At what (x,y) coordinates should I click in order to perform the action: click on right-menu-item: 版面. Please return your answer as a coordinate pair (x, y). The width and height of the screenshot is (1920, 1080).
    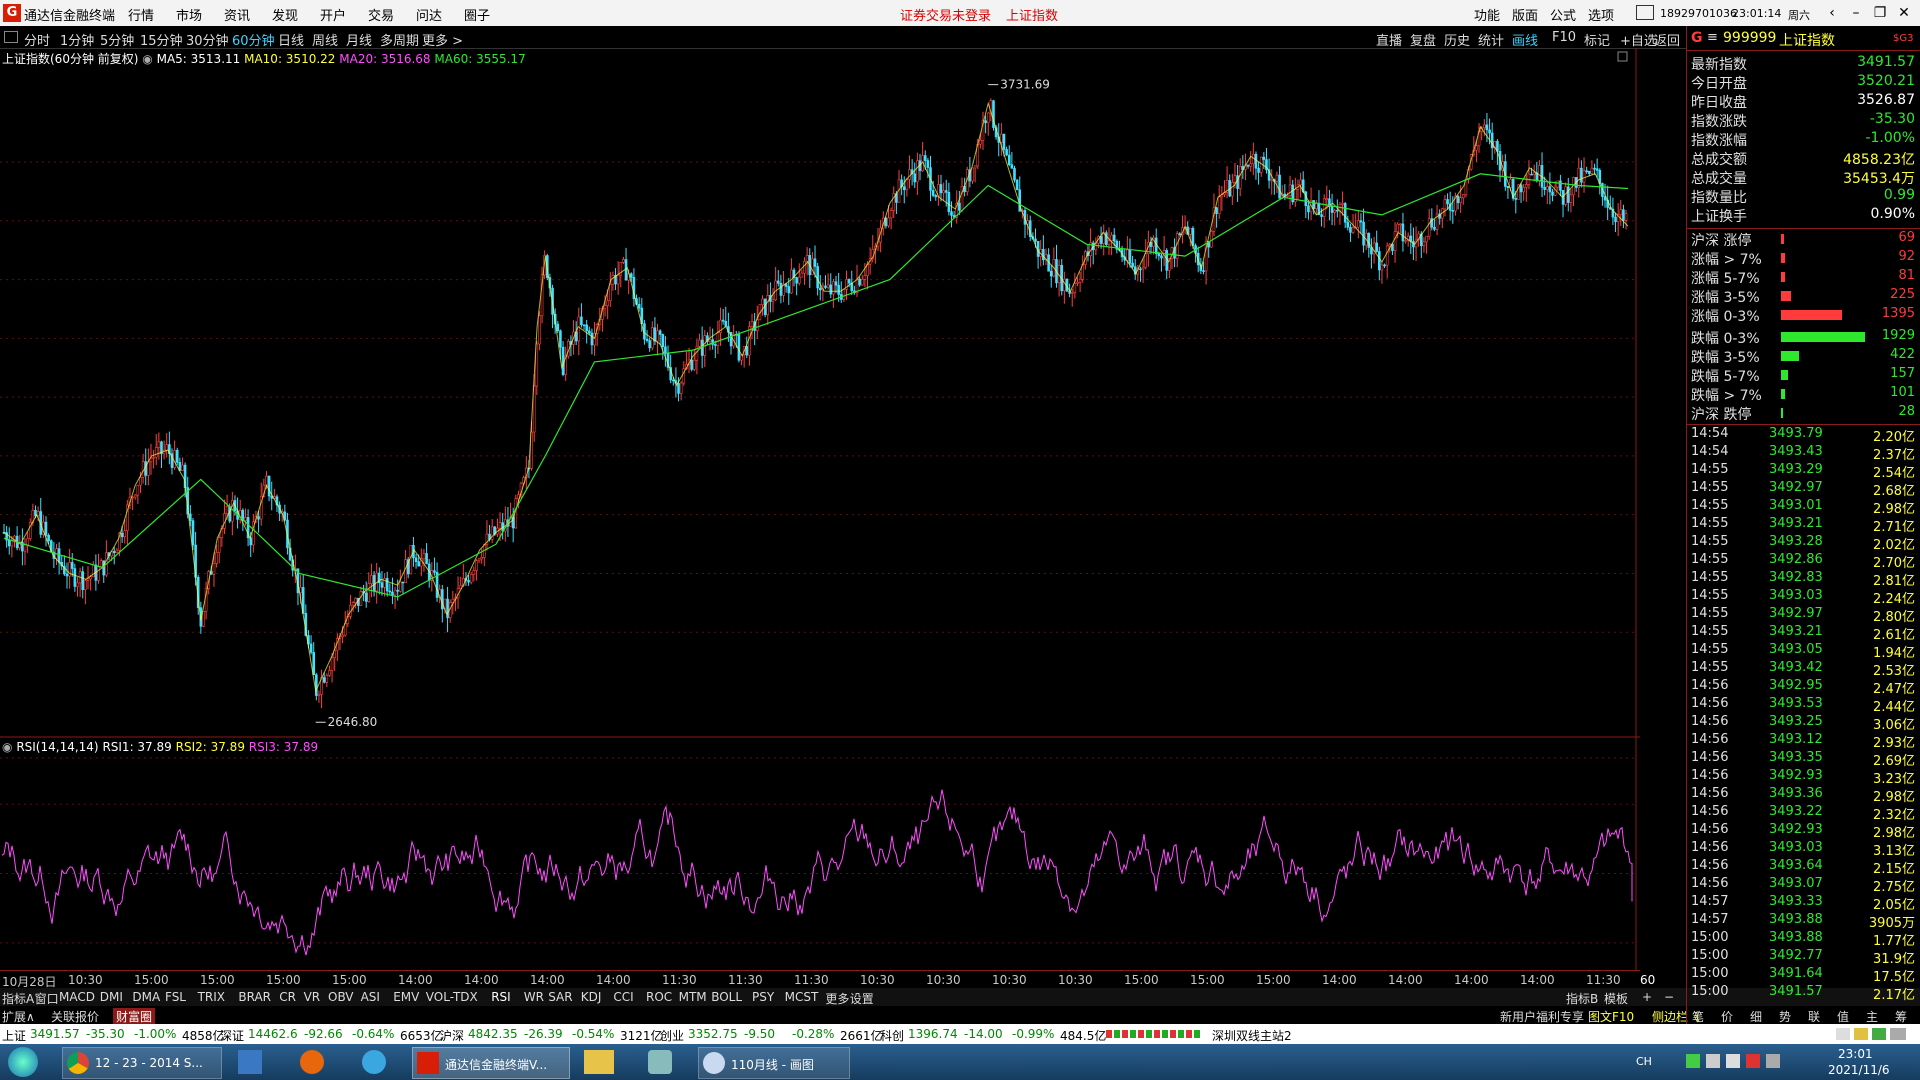
    Looking at the image, I should click on (1525, 14).